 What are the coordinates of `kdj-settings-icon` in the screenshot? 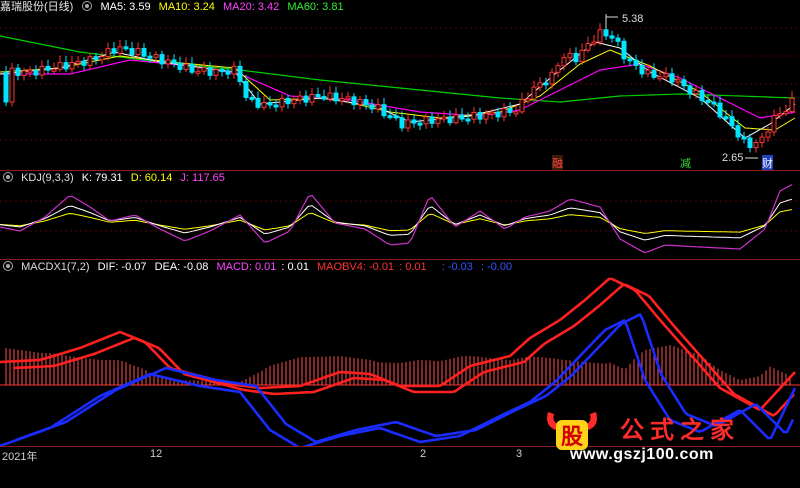 It's located at (8, 177).